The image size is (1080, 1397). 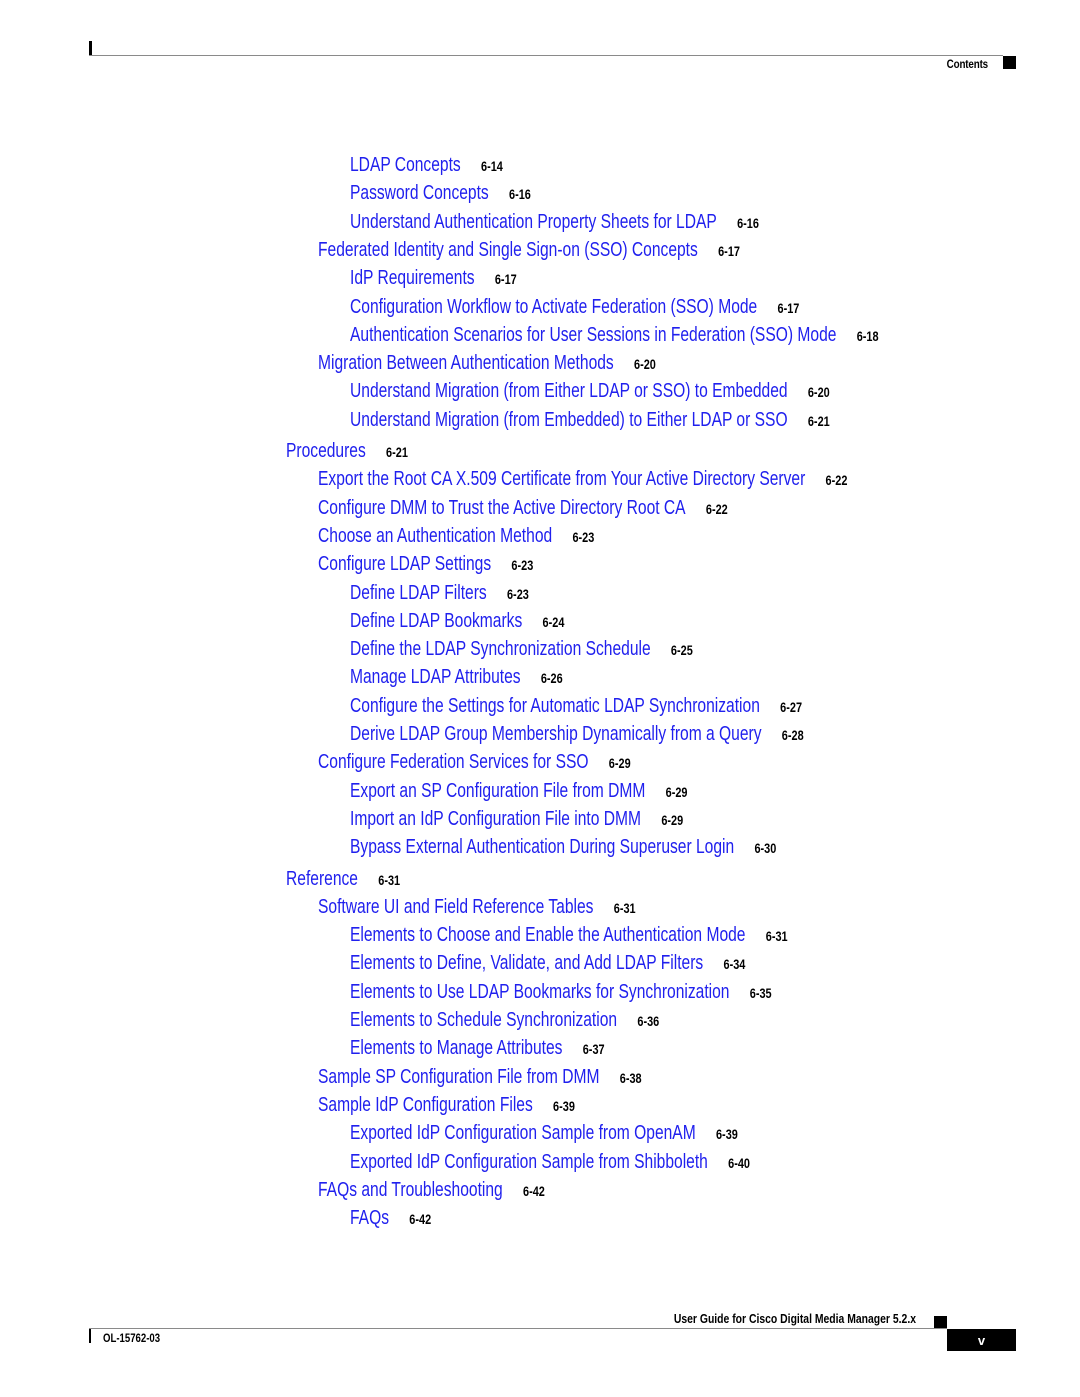 I want to click on toc-entry: Choose an Authentication Method 6-23, so click(x=456, y=536).